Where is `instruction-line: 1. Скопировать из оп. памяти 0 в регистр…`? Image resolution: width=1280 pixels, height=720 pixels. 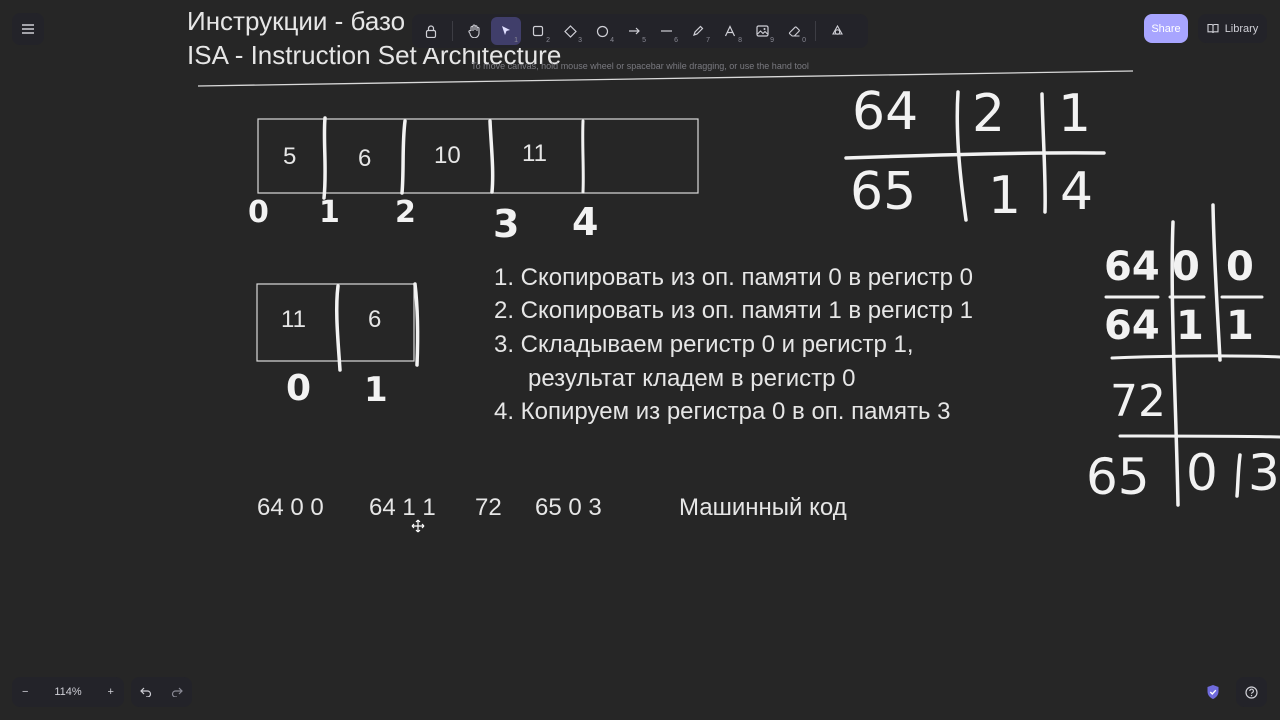 instruction-line: 1. Скопировать из оп. памяти 0 в регистр… is located at coordinates (734, 277).